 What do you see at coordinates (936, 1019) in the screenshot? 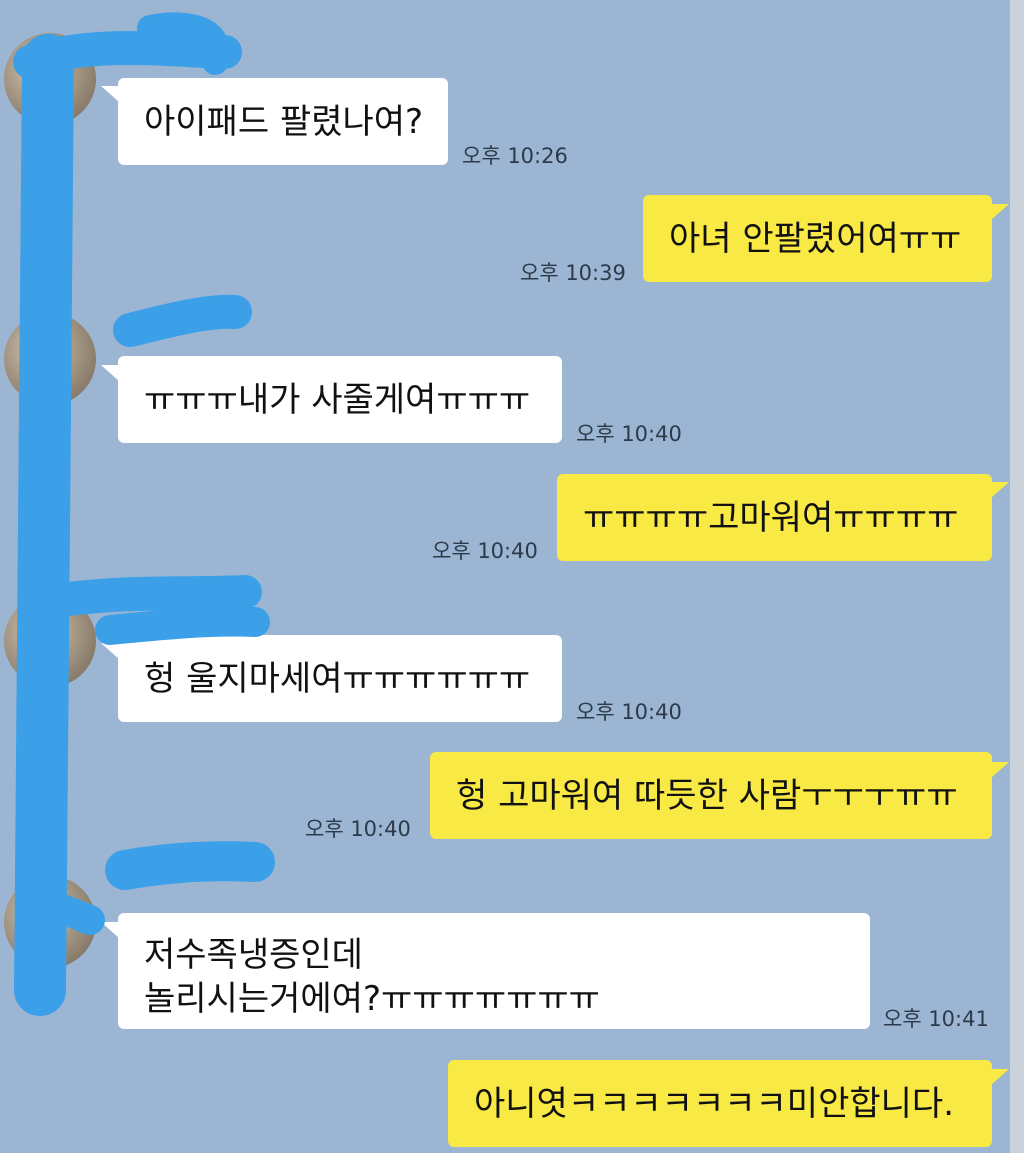
I see `message-timestamp: 오후 10:41` at bounding box center [936, 1019].